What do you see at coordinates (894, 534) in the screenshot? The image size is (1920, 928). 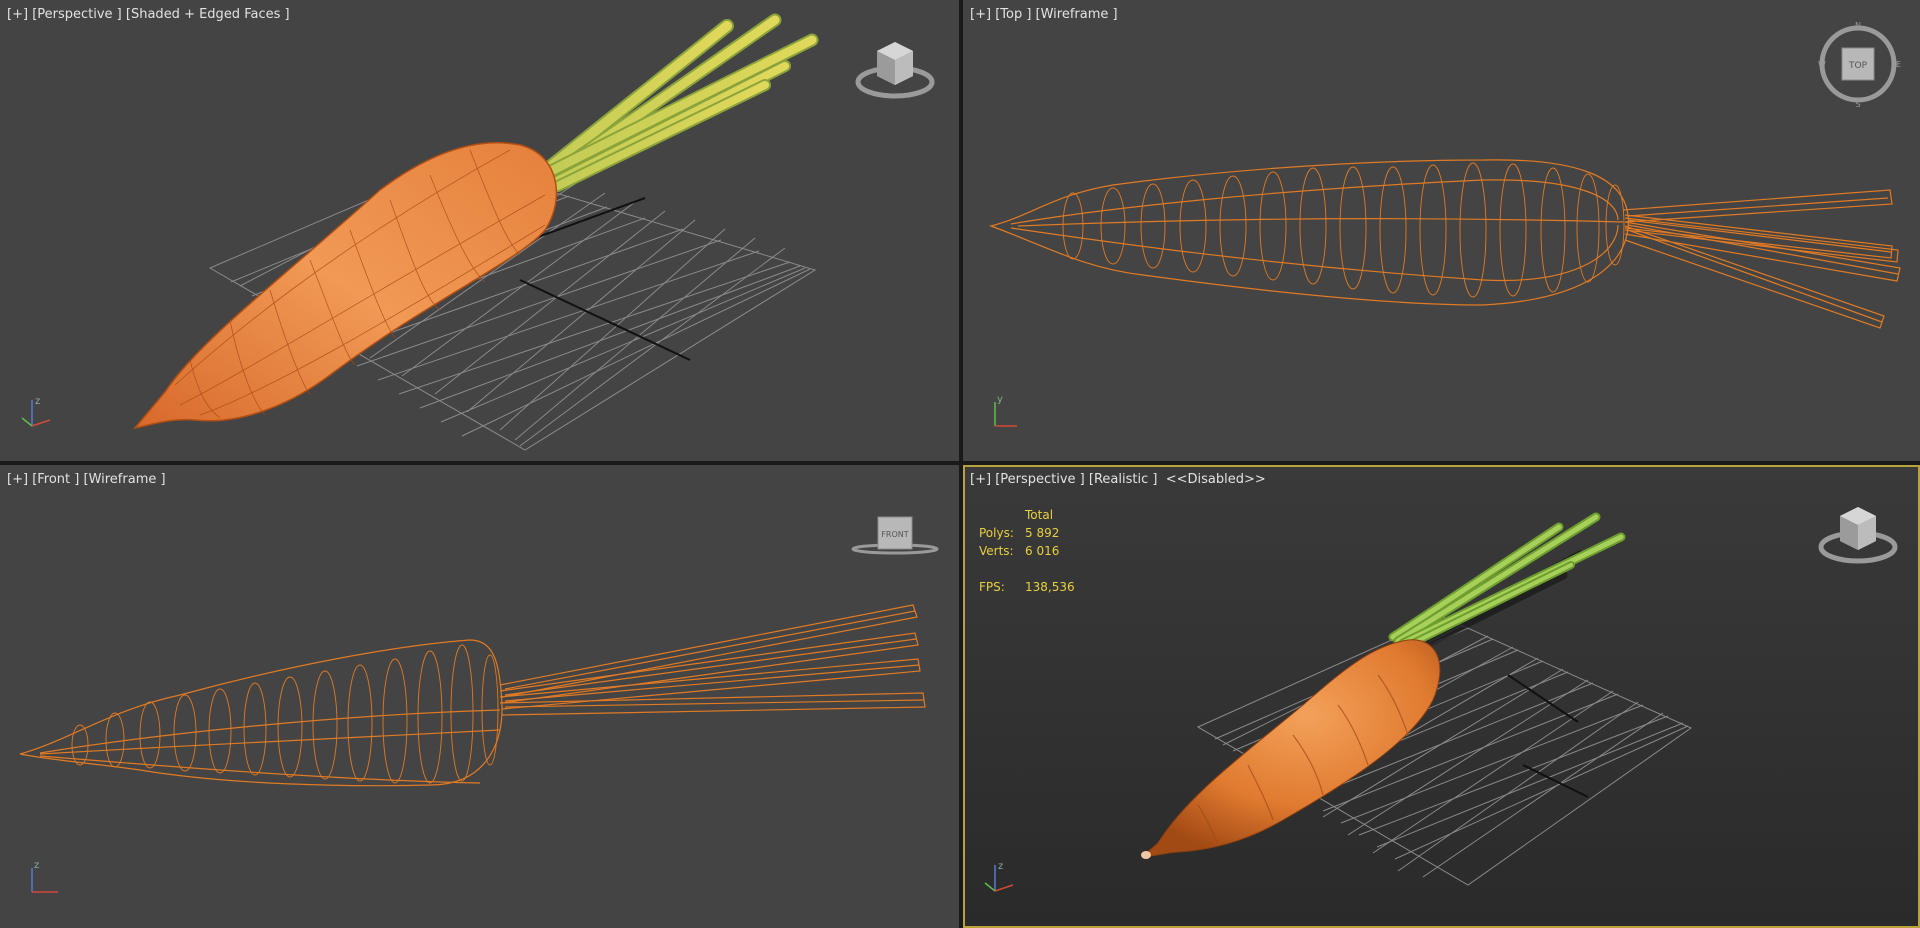 I see `viewcube-face-label: FRONT` at bounding box center [894, 534].